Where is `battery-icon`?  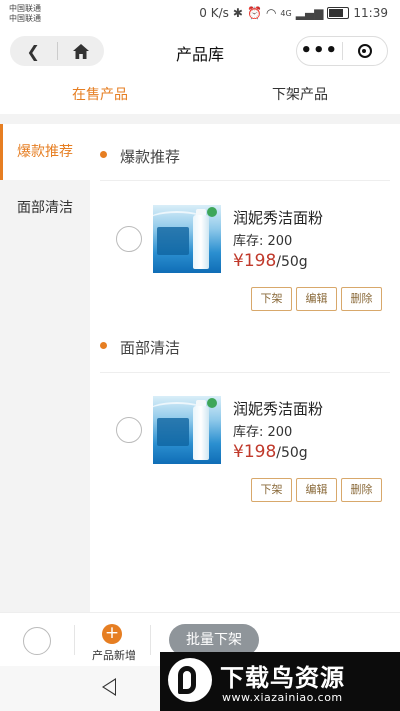 battery-icon is located at coordinates (338, 13).